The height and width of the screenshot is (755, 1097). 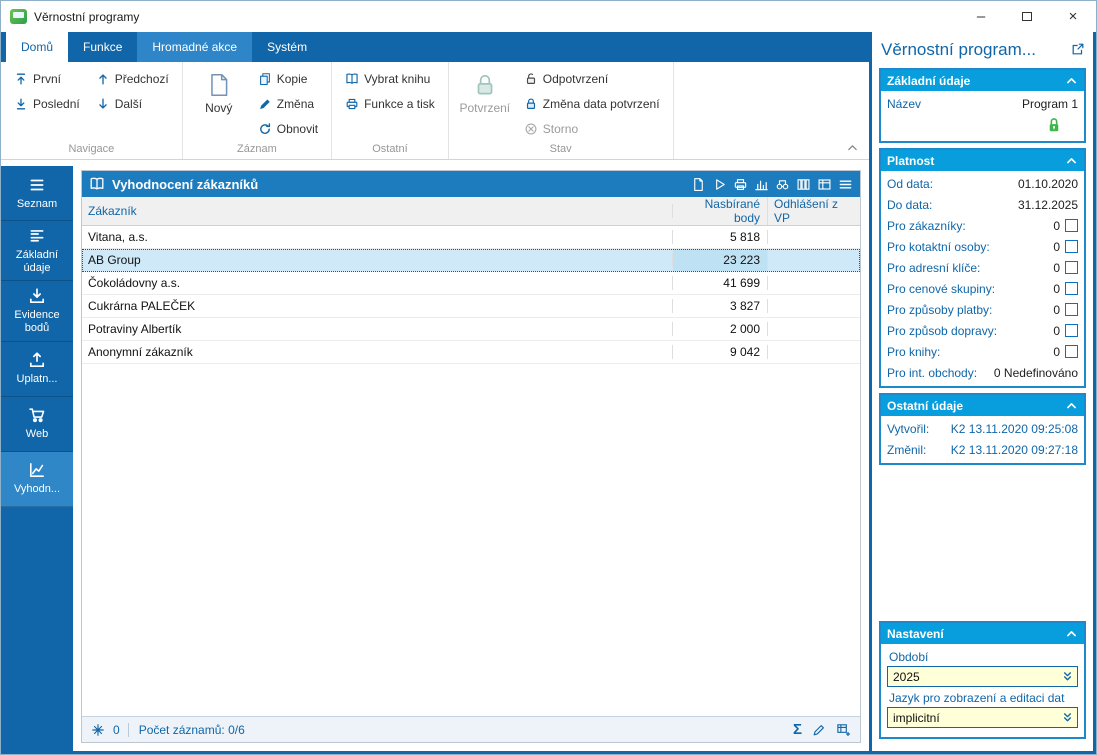 I want to click on refresh-button: Obnovit, so click(x=288, y=128).